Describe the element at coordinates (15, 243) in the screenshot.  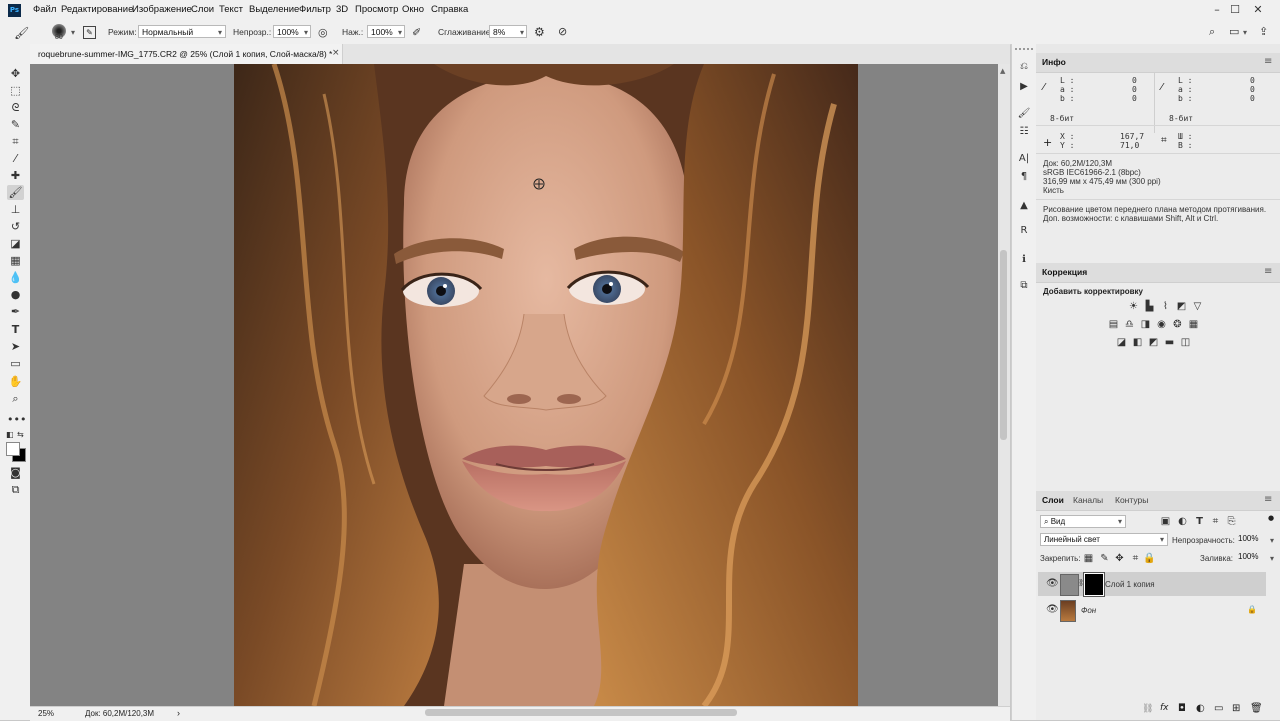
I see `eraser-tool-icon: ◪` at that location.